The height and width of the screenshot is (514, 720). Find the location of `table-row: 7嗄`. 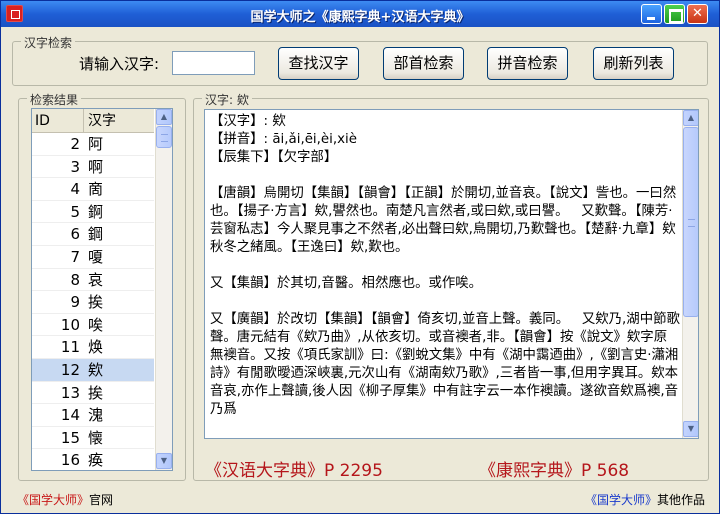

table-row: 7嗄 is located at coordinates (93, 257).